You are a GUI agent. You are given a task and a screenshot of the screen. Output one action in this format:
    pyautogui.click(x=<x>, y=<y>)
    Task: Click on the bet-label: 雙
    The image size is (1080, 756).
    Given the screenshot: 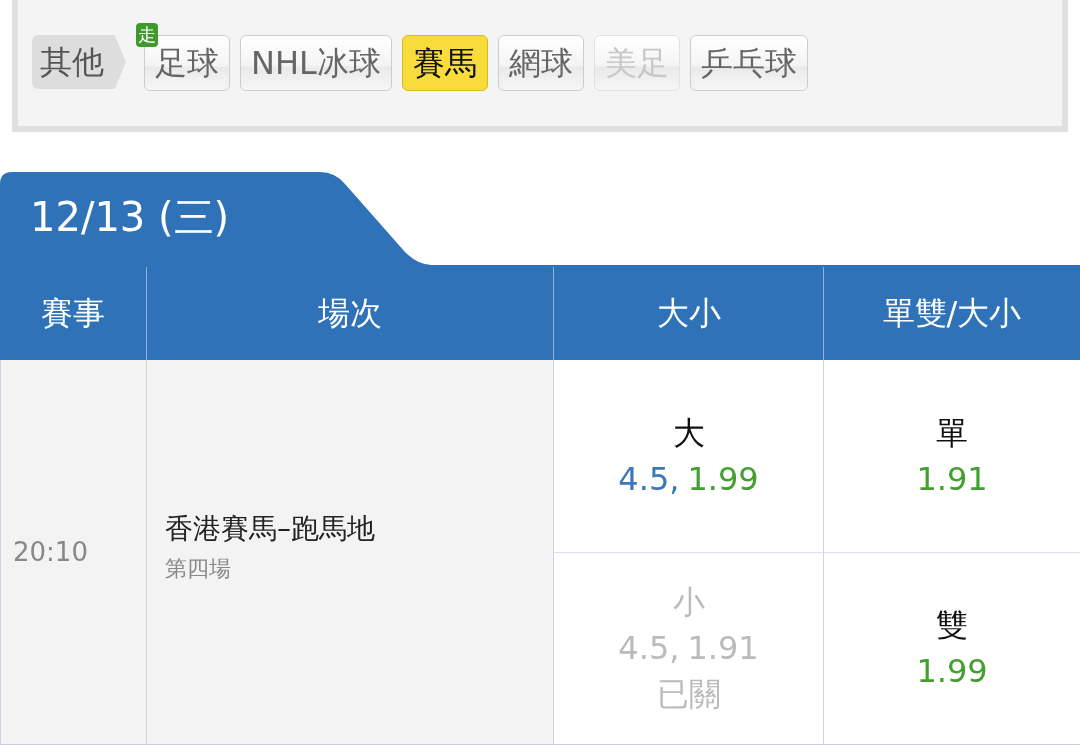 What is the action you would take?
    pyautogui.click(x=952, y=626)
    